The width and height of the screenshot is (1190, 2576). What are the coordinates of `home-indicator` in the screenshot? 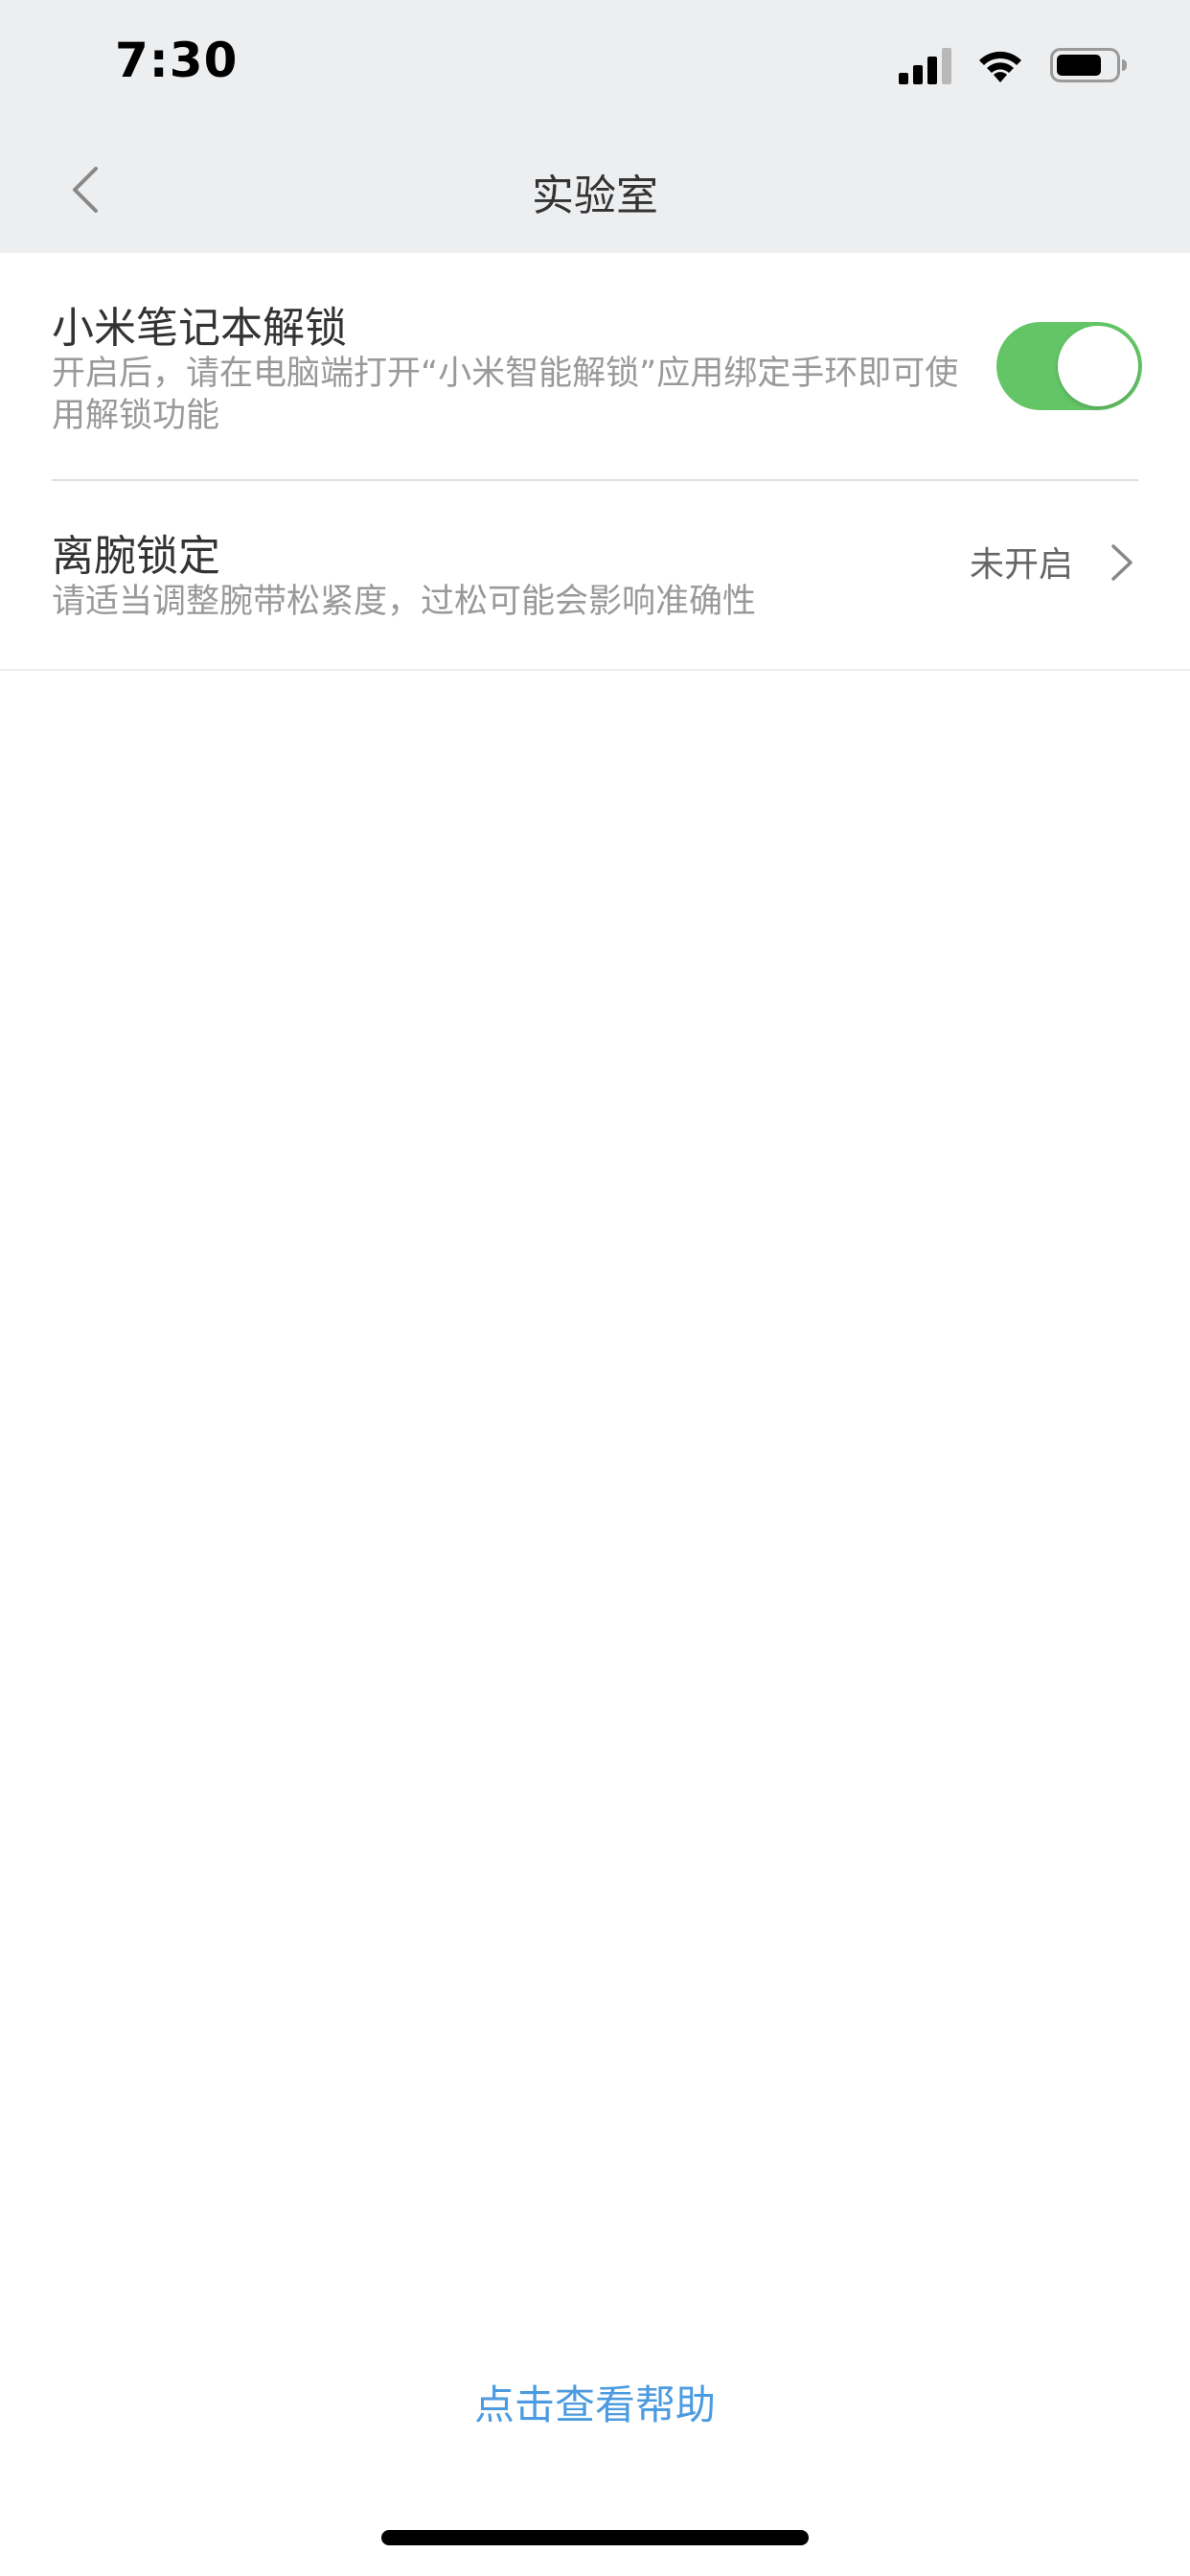 It's located at (595, 2537).